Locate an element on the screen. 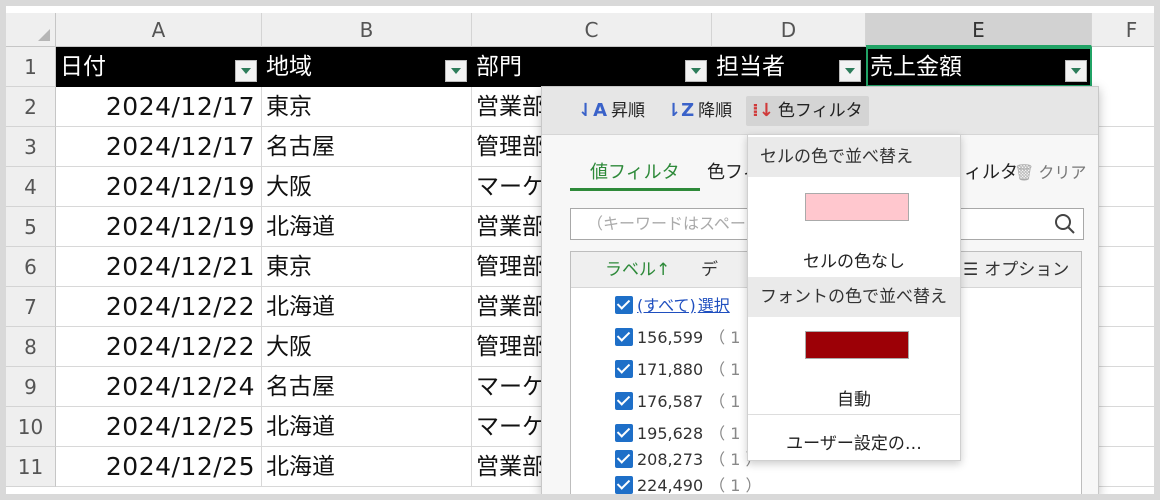 The image size is (1160, 500). list-item: 171,880 （ 1 is located at coordinates (677, 370).